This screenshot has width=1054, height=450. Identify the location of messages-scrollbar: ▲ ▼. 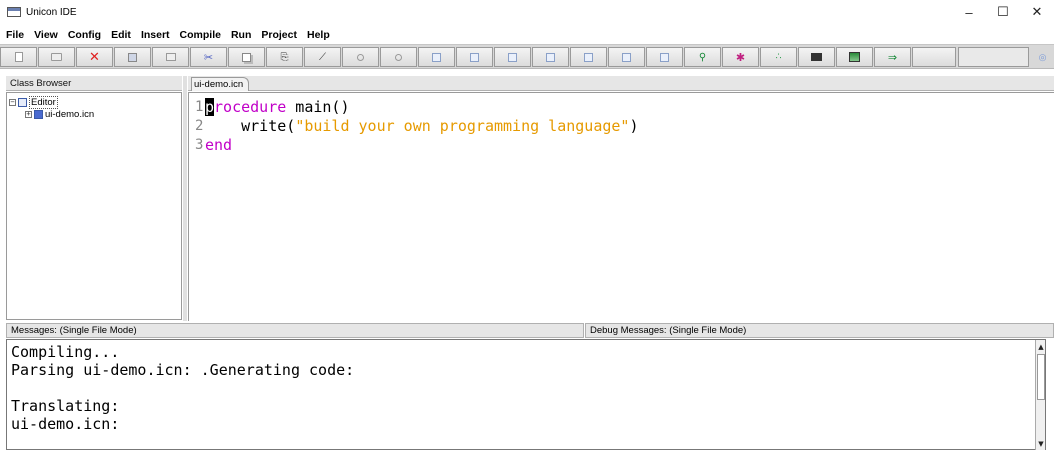
(1040, 395).